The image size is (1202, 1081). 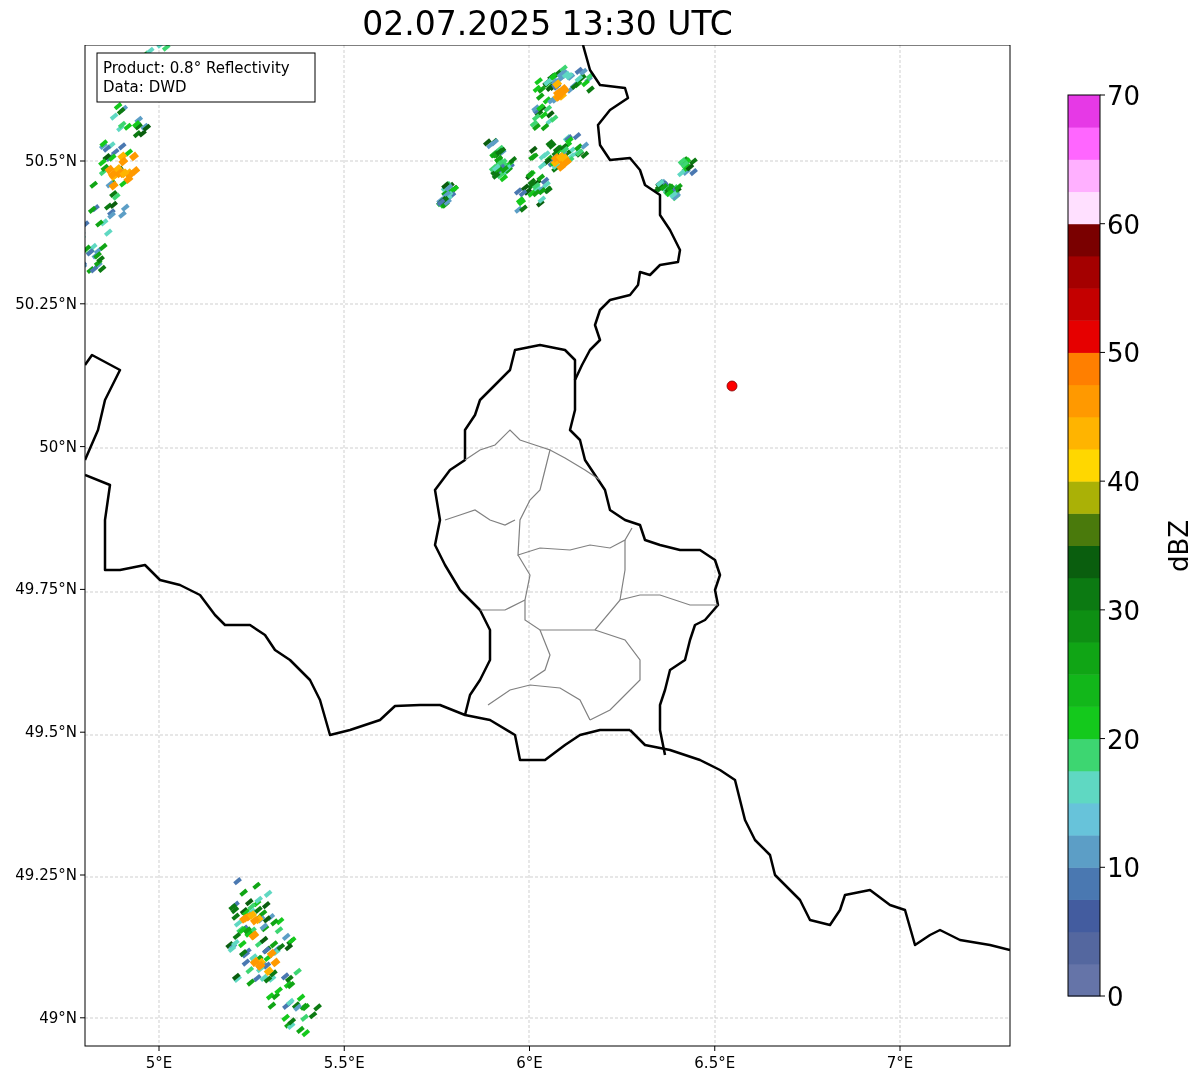 I want to click on axis-tick-label: 50°N, so click(x=58, y=446).